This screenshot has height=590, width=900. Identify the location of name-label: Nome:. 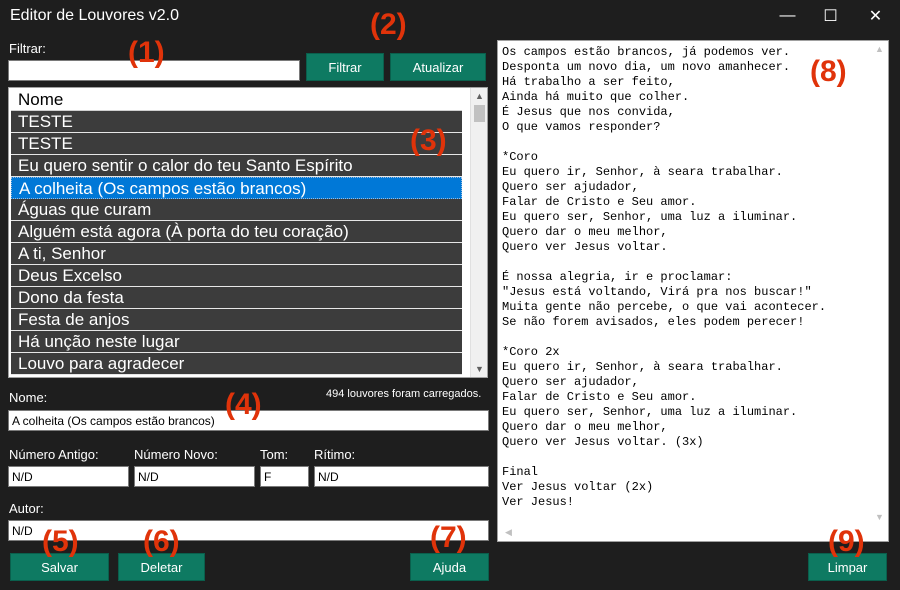
(28, 397).